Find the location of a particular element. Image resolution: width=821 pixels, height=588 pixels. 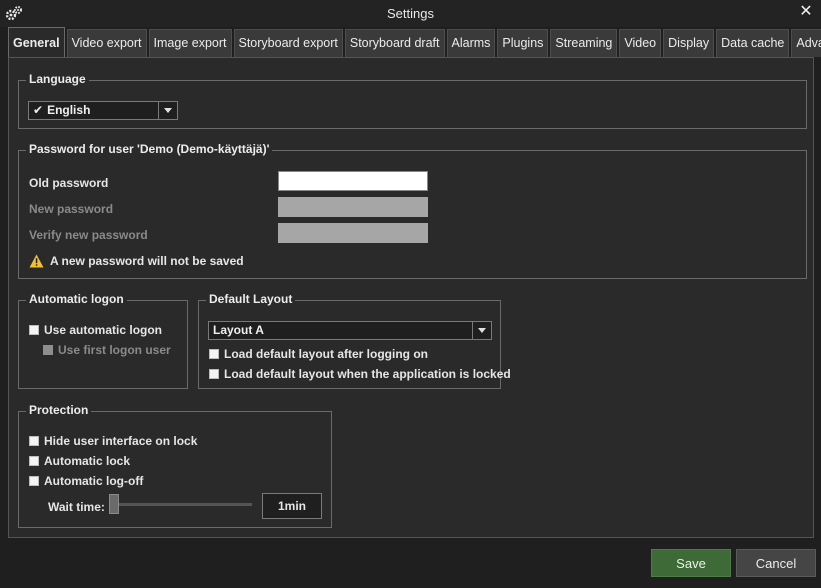

default-layout-select: Layout A is located at coordinates (350, 330).